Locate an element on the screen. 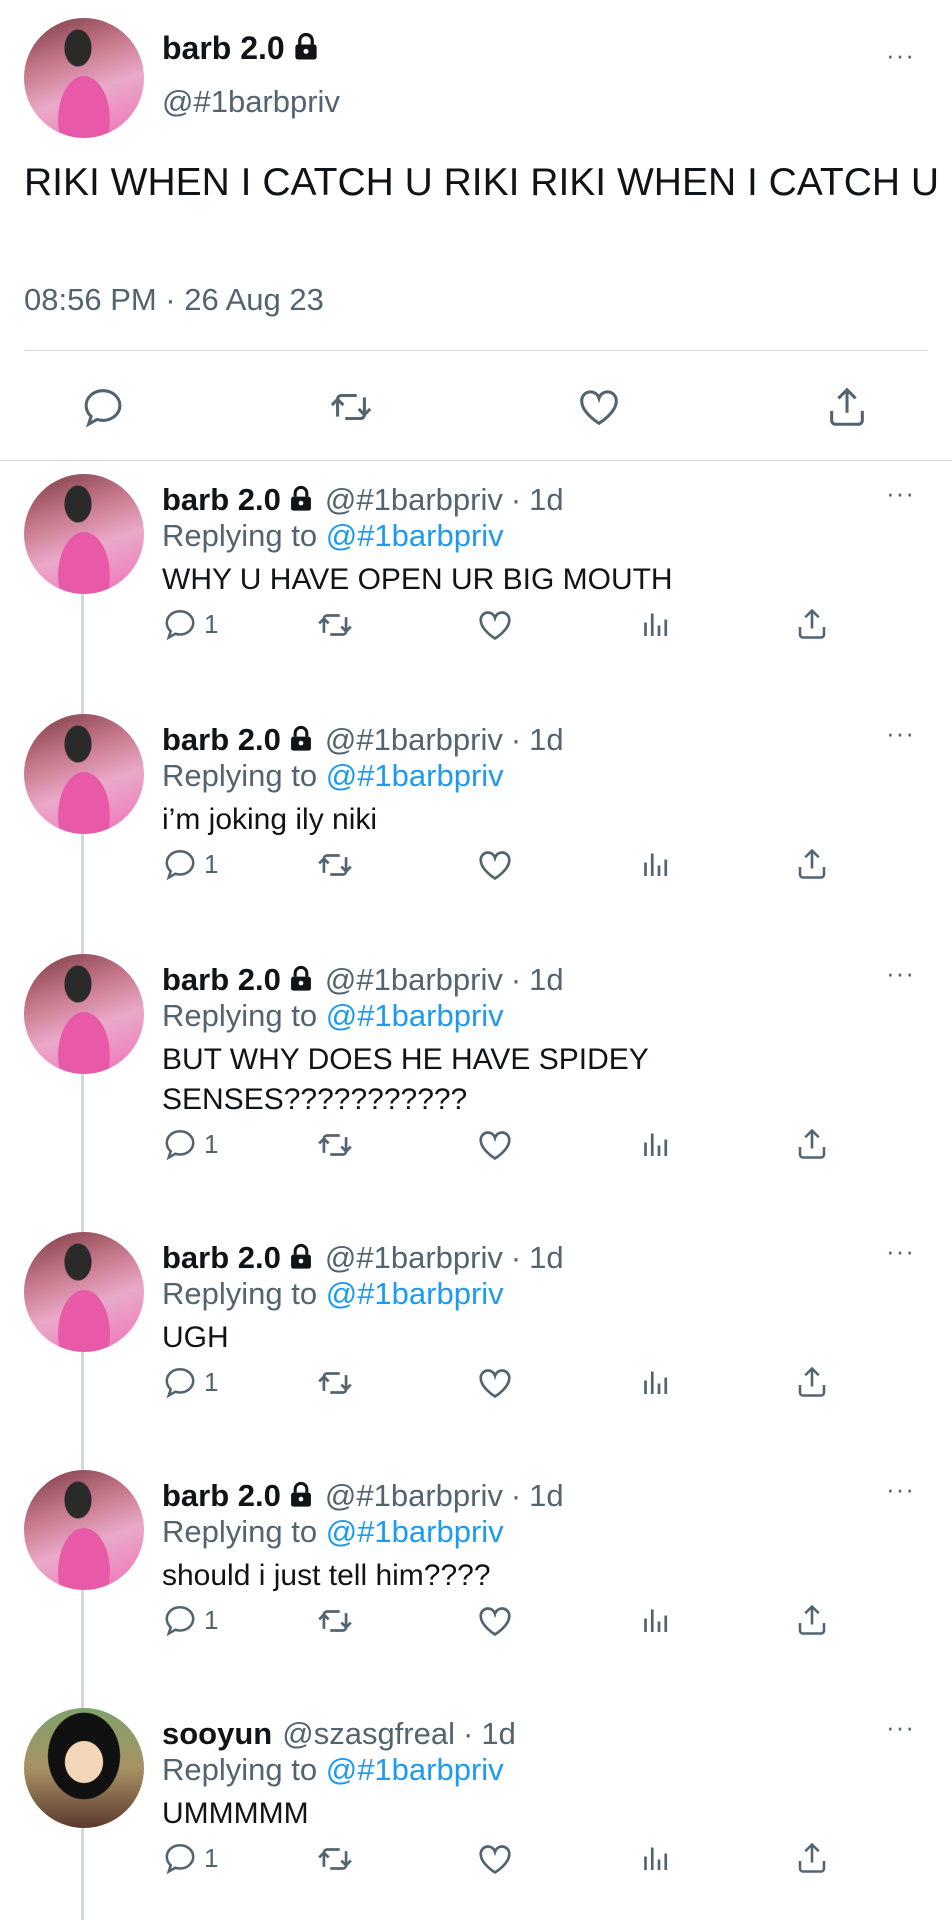 Image resolution: width=952 pixels, height=1920 pixels. reply-text: UMMMMM is located at coordinates (235, 1813).